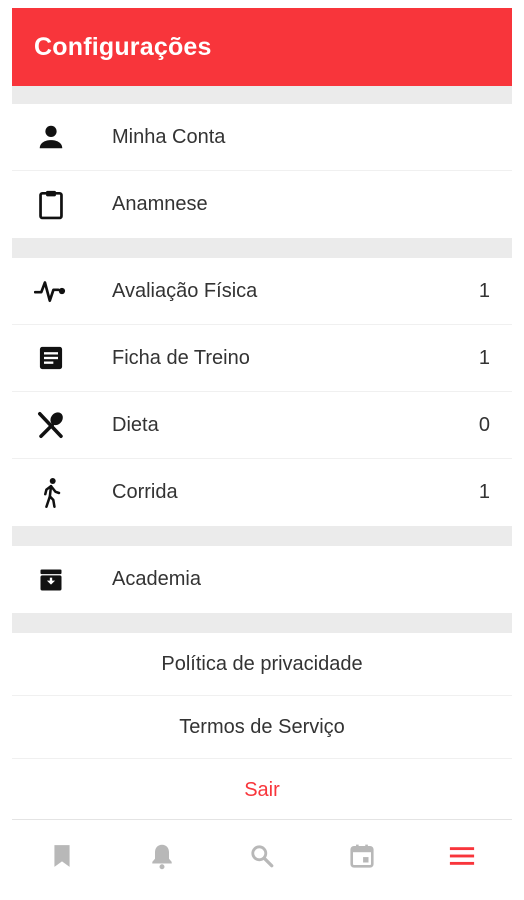  What do you see at coordinates (185, 290) in the screenshot?
I see `menu-item-label: Avaliação Física` at bounding box center [185, 290].